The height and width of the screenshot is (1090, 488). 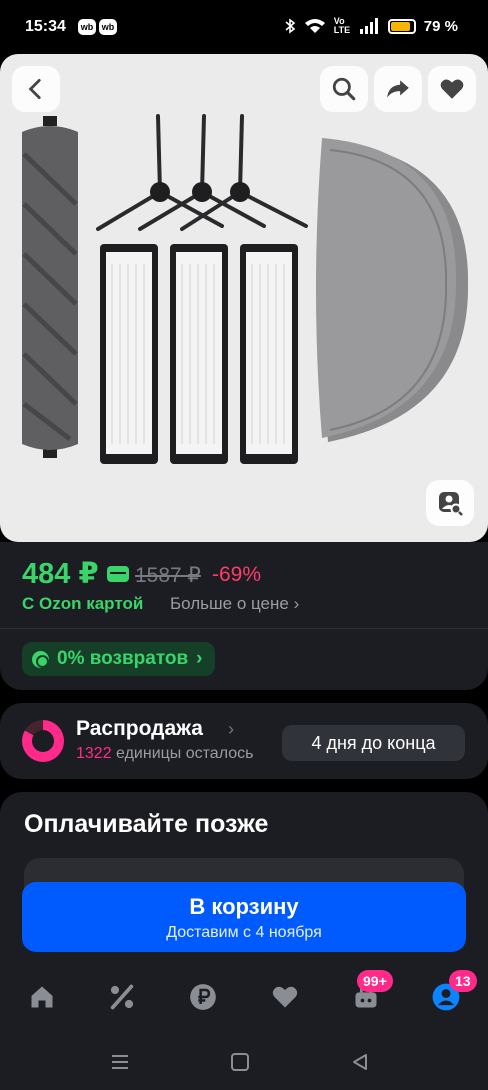 I want to click on tab-favorites, so click(x=285, y=997).